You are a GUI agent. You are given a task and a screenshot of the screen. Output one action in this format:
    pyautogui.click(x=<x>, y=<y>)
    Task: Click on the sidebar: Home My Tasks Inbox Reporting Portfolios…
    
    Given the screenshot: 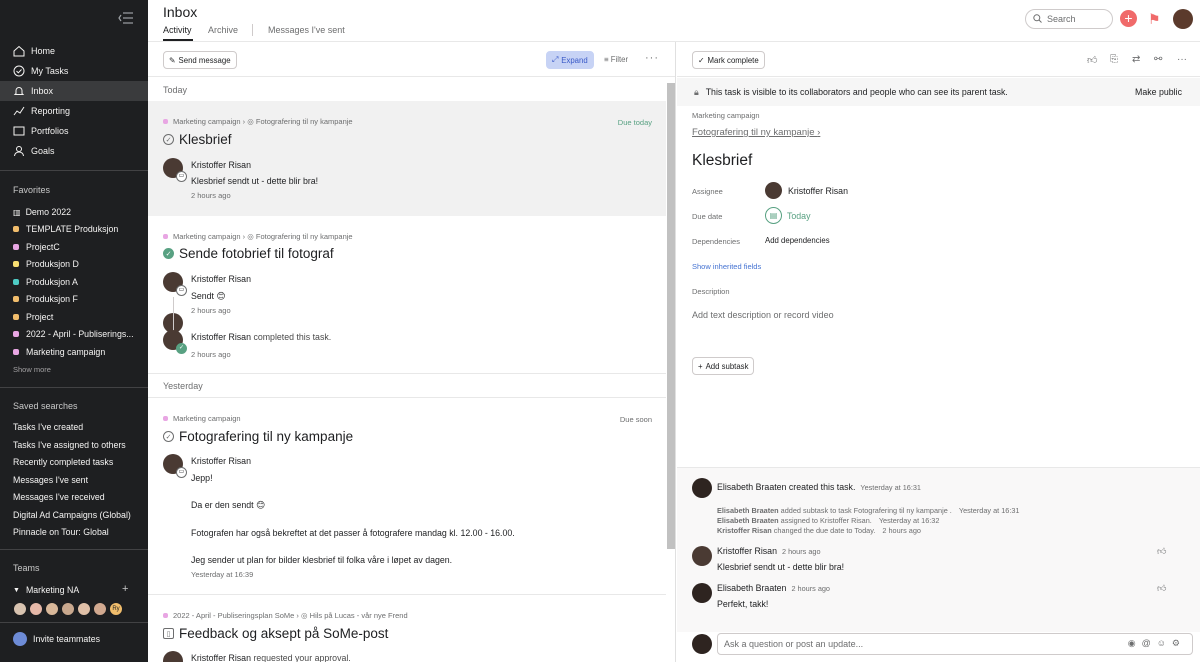 What is the action you would take?
    pyautogui.click(x=74, y=331)
    